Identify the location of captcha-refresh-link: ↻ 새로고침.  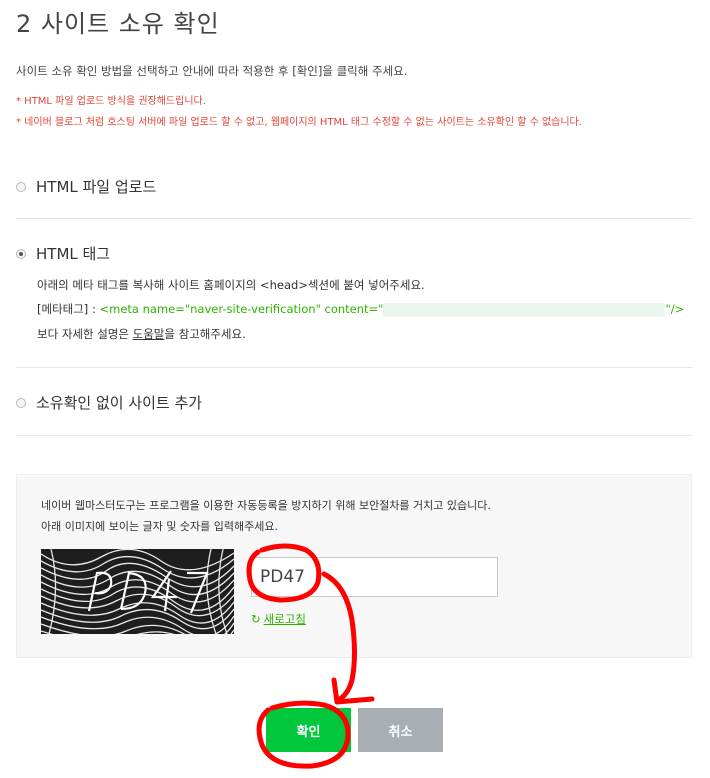
(278, 619).